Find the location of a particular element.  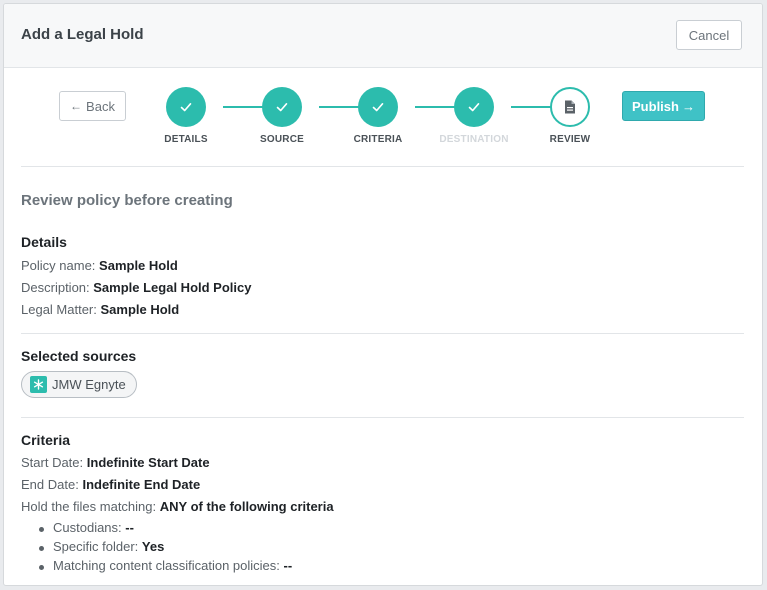

row-value: Sample Legal Hold Policy is located at coordinates (172, 287).